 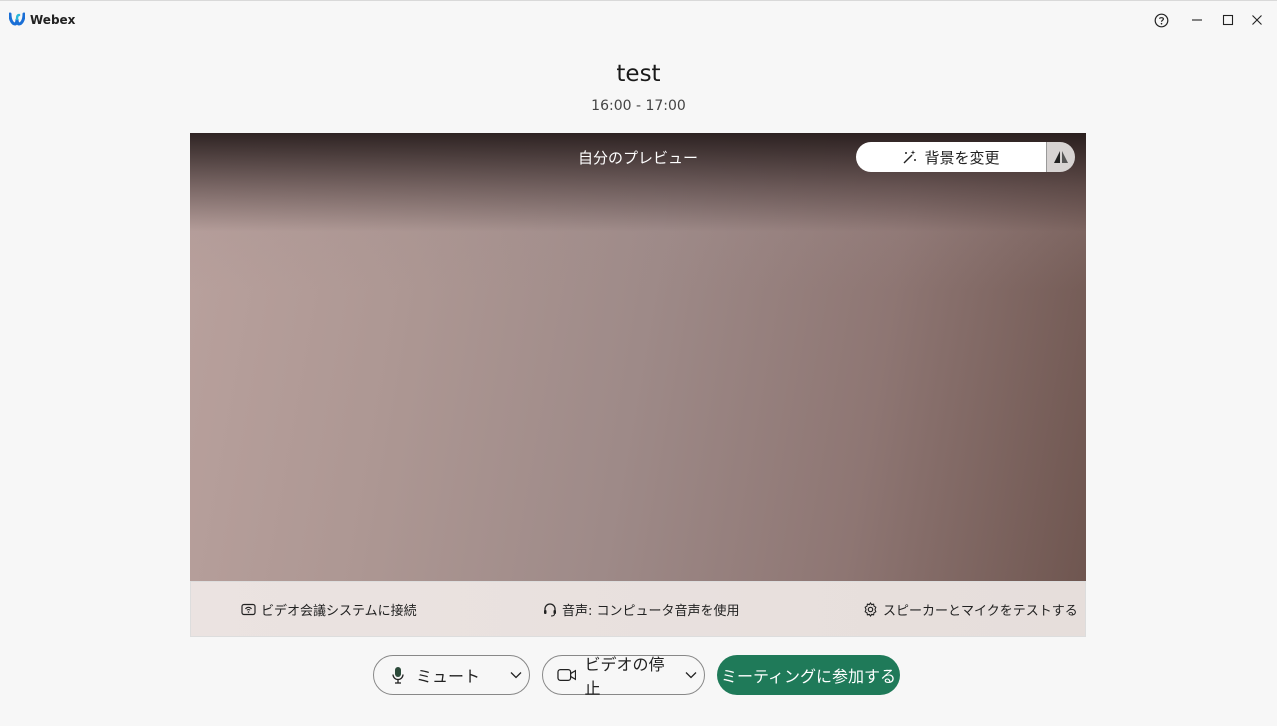 What do you see at coordinates (638, 74) in the screenshot?
I see `meeting-title: test` at bounding box center [638, 74].